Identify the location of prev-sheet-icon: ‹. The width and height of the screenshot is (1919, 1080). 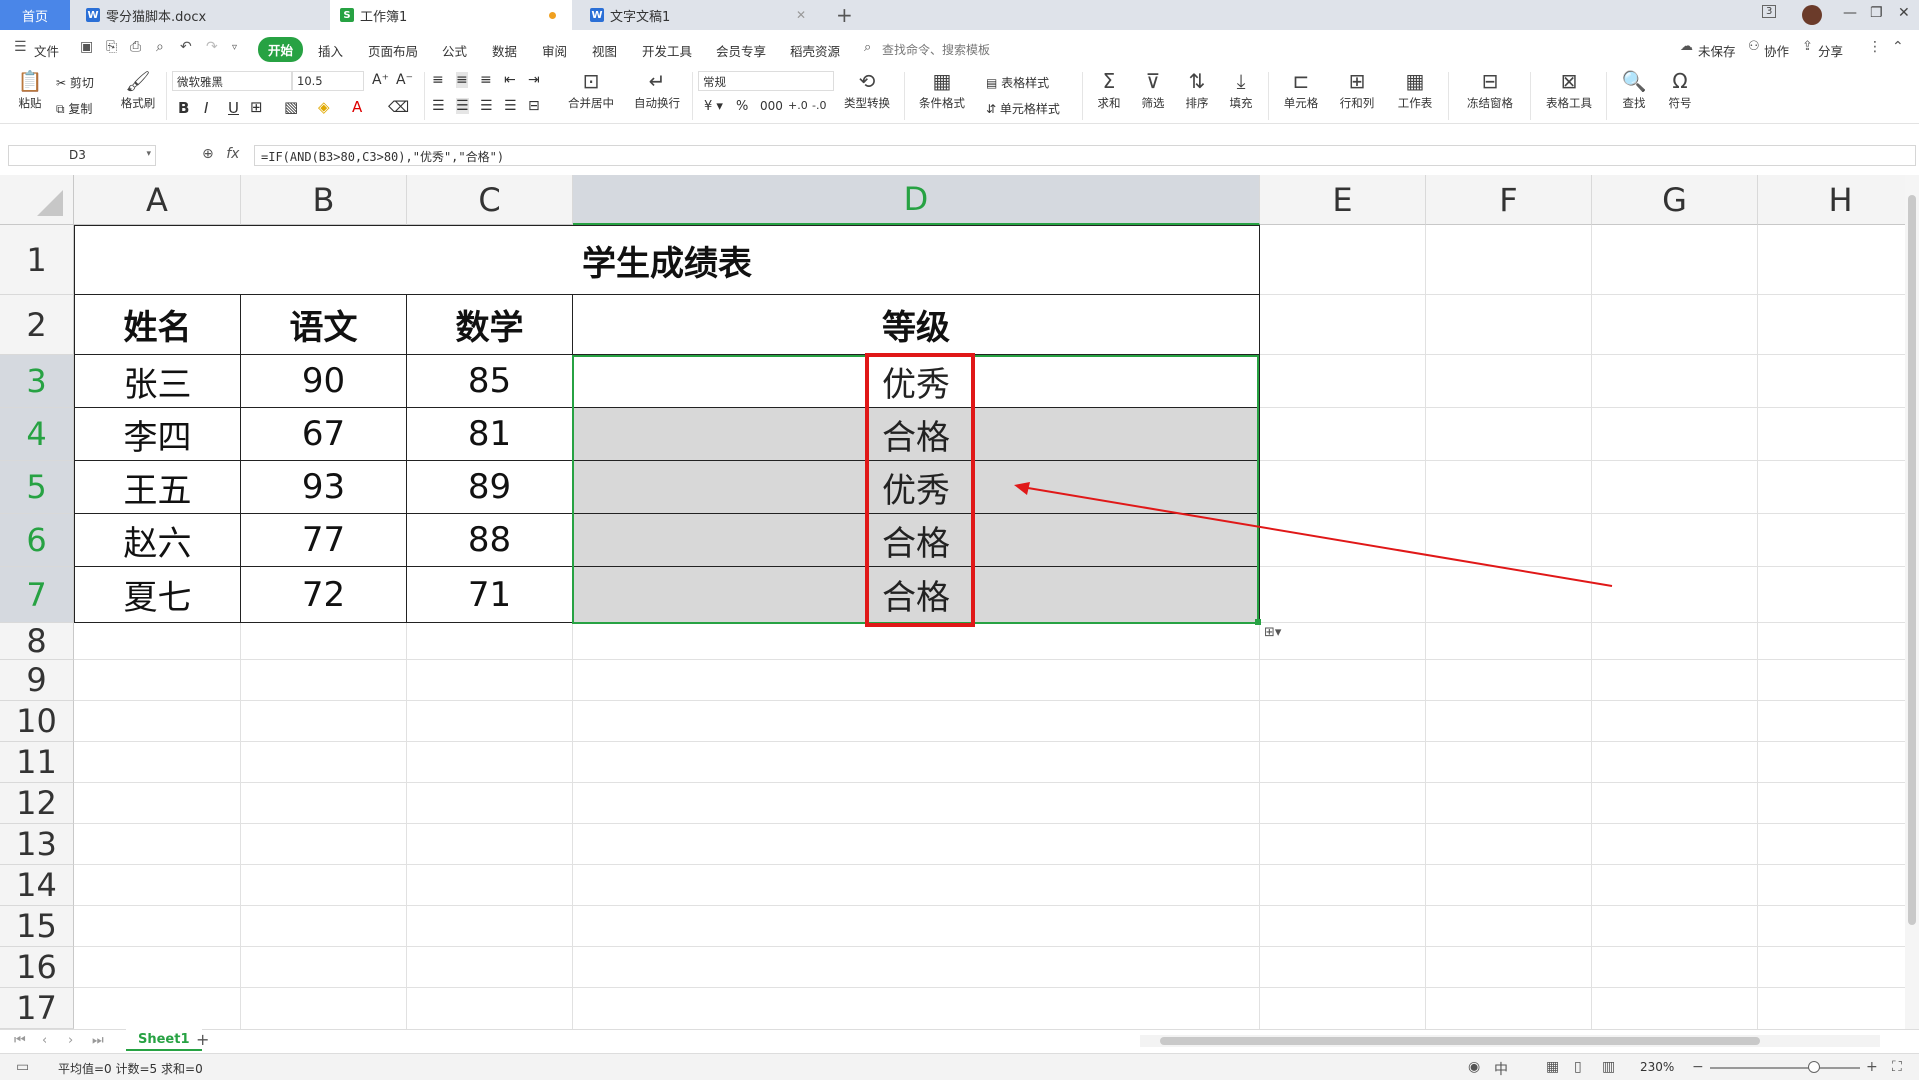
(44, 1040).